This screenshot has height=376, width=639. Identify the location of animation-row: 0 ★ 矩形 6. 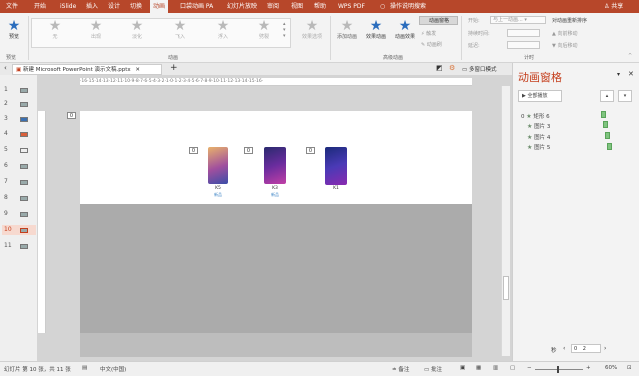
(535, 116).